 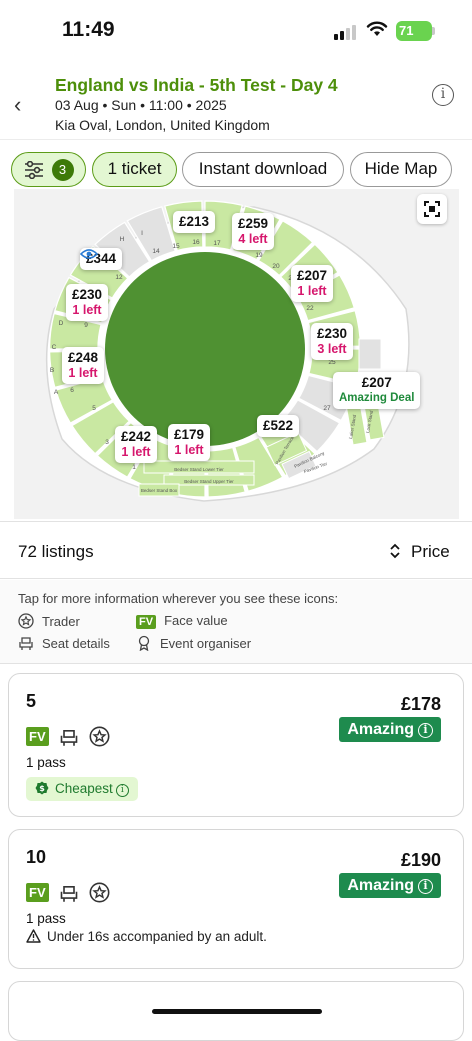 I want to click on listing-price: £190, so click(x=420, y=860).